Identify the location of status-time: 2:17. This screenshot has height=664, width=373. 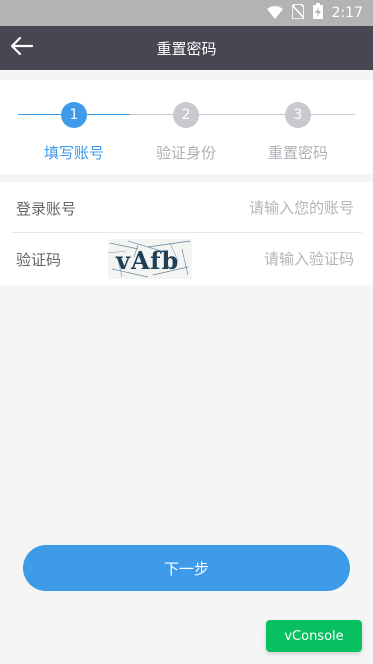
(347, 13).